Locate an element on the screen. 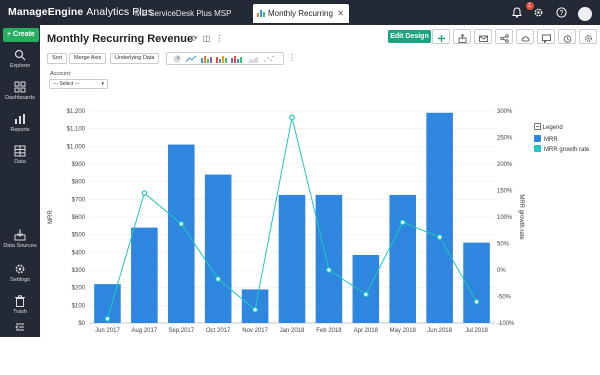 This screenshot has width=600, height=375. x-tick-label: Nov 2017 is located at coordinates (255, 331).